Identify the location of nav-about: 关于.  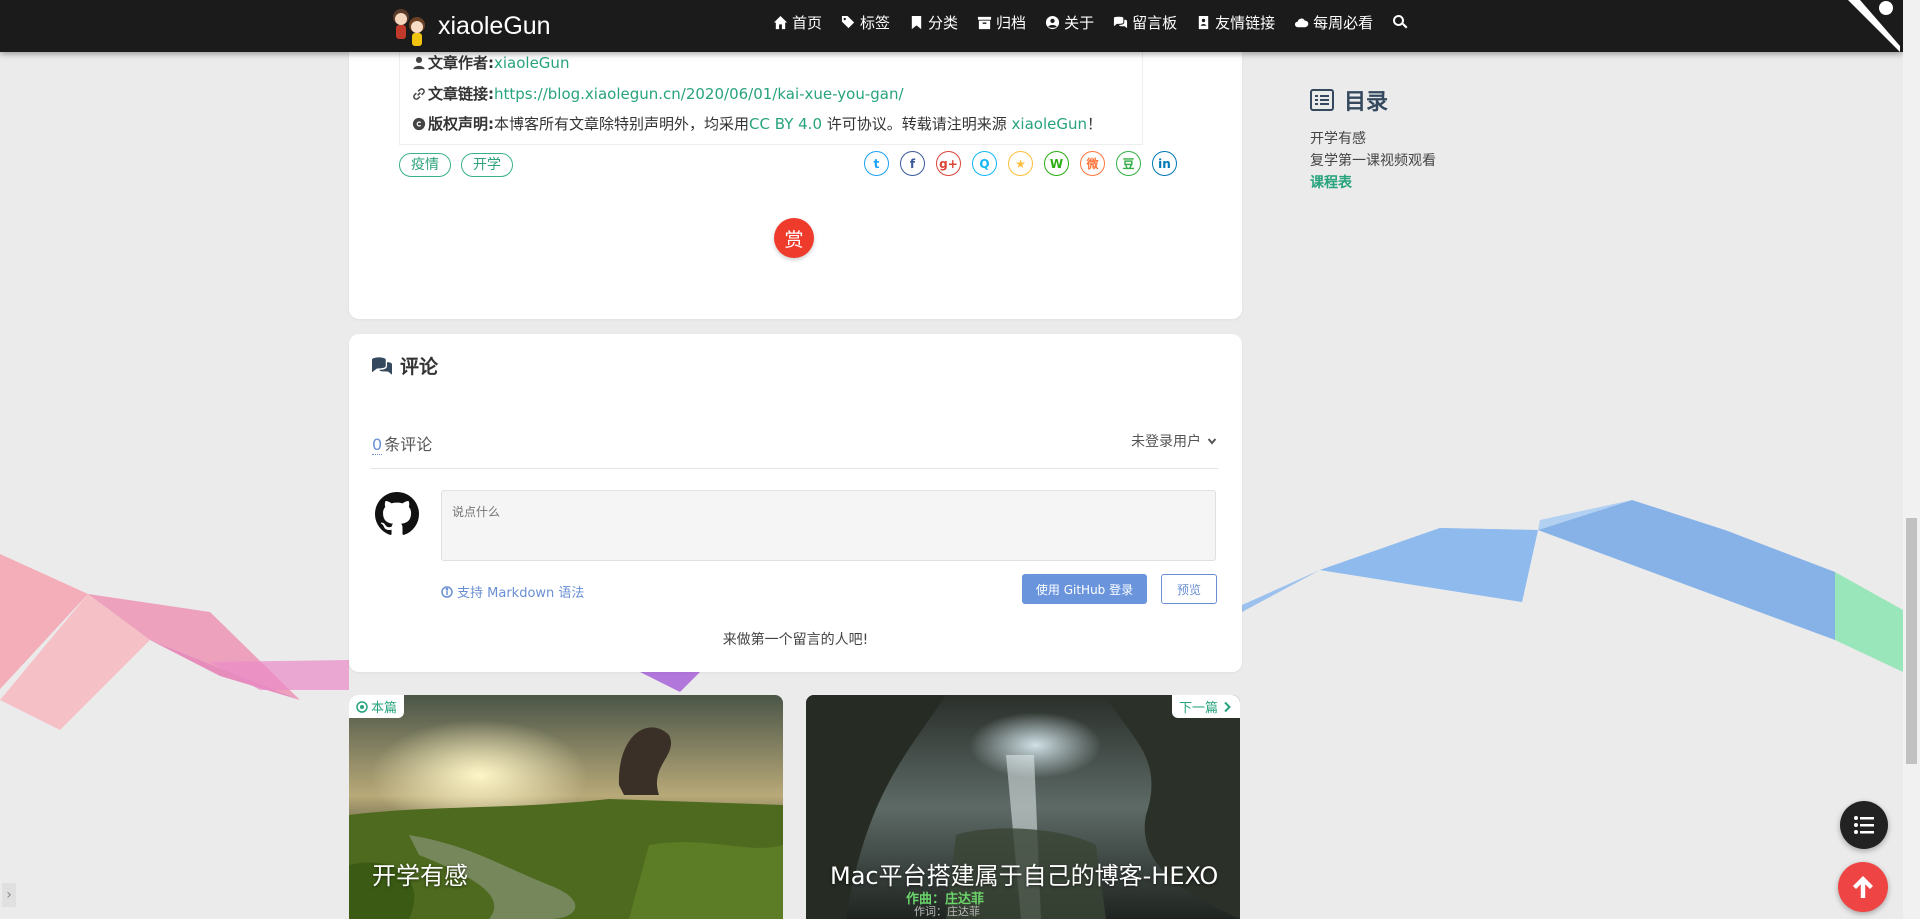
(1069, 22).